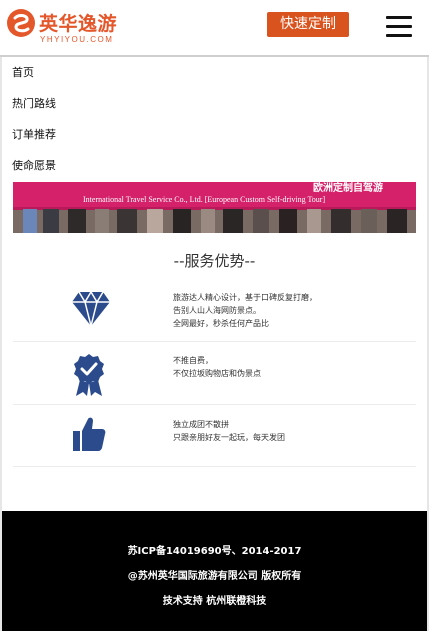 The image size is (429, 631). Describe the element at coordinates (214, 136) in the screenshot. I see `nav-item-order-recommend: 订单推荐` at that location.